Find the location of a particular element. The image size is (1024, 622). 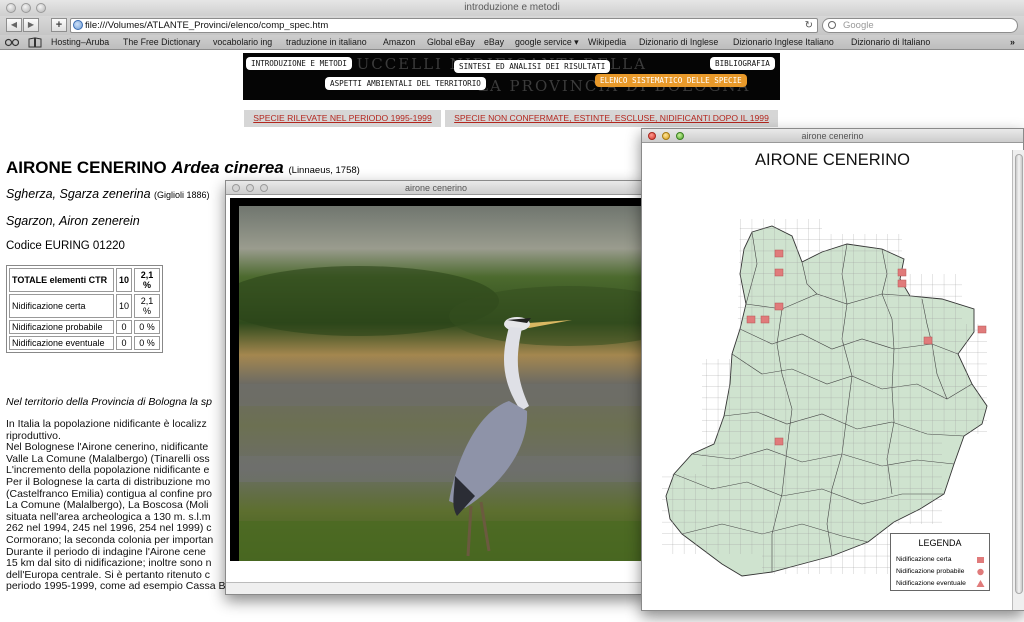

legend-eventuale-label: Nidificazione eventuale is located at coordinates (931, 583).